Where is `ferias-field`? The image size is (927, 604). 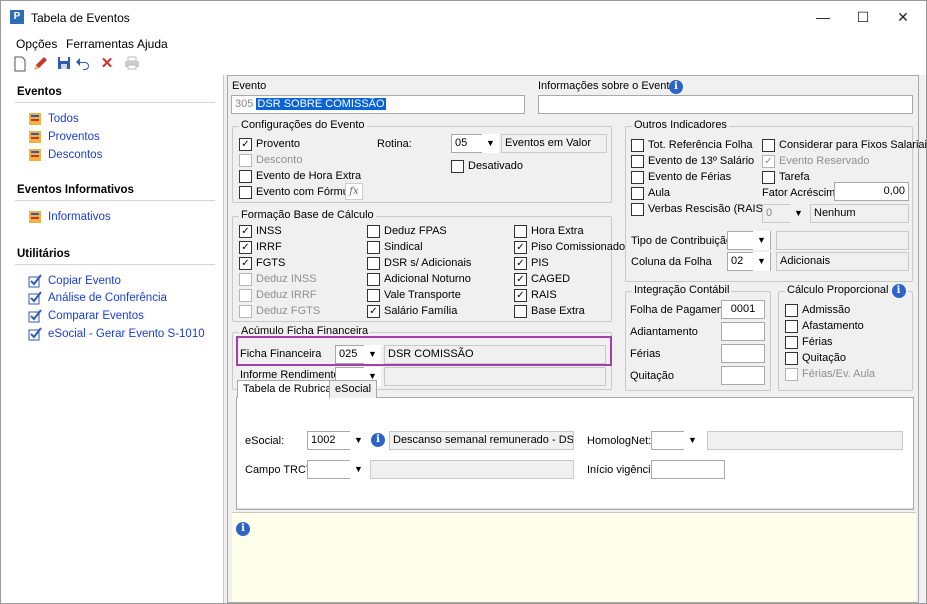 ferias-field is located at coordinates (743, 353).